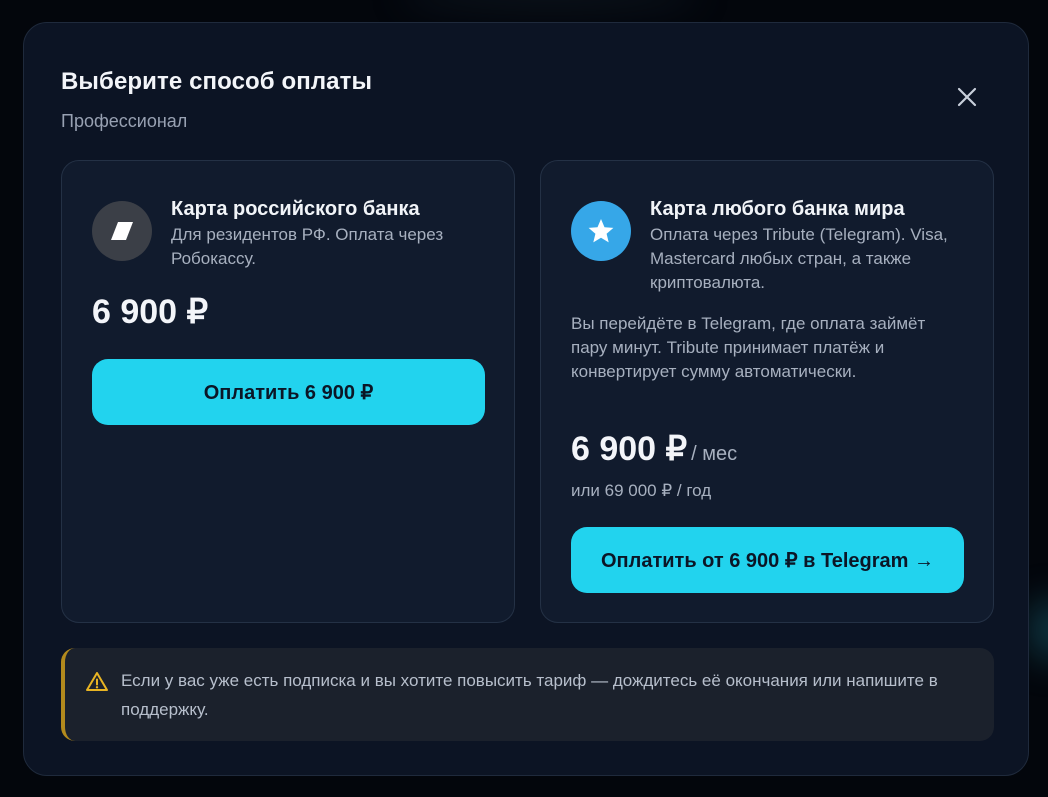  Describe the element at coordinates (295, 209) in the screenshot. I see `option-title: Карта российского банка` at that location.